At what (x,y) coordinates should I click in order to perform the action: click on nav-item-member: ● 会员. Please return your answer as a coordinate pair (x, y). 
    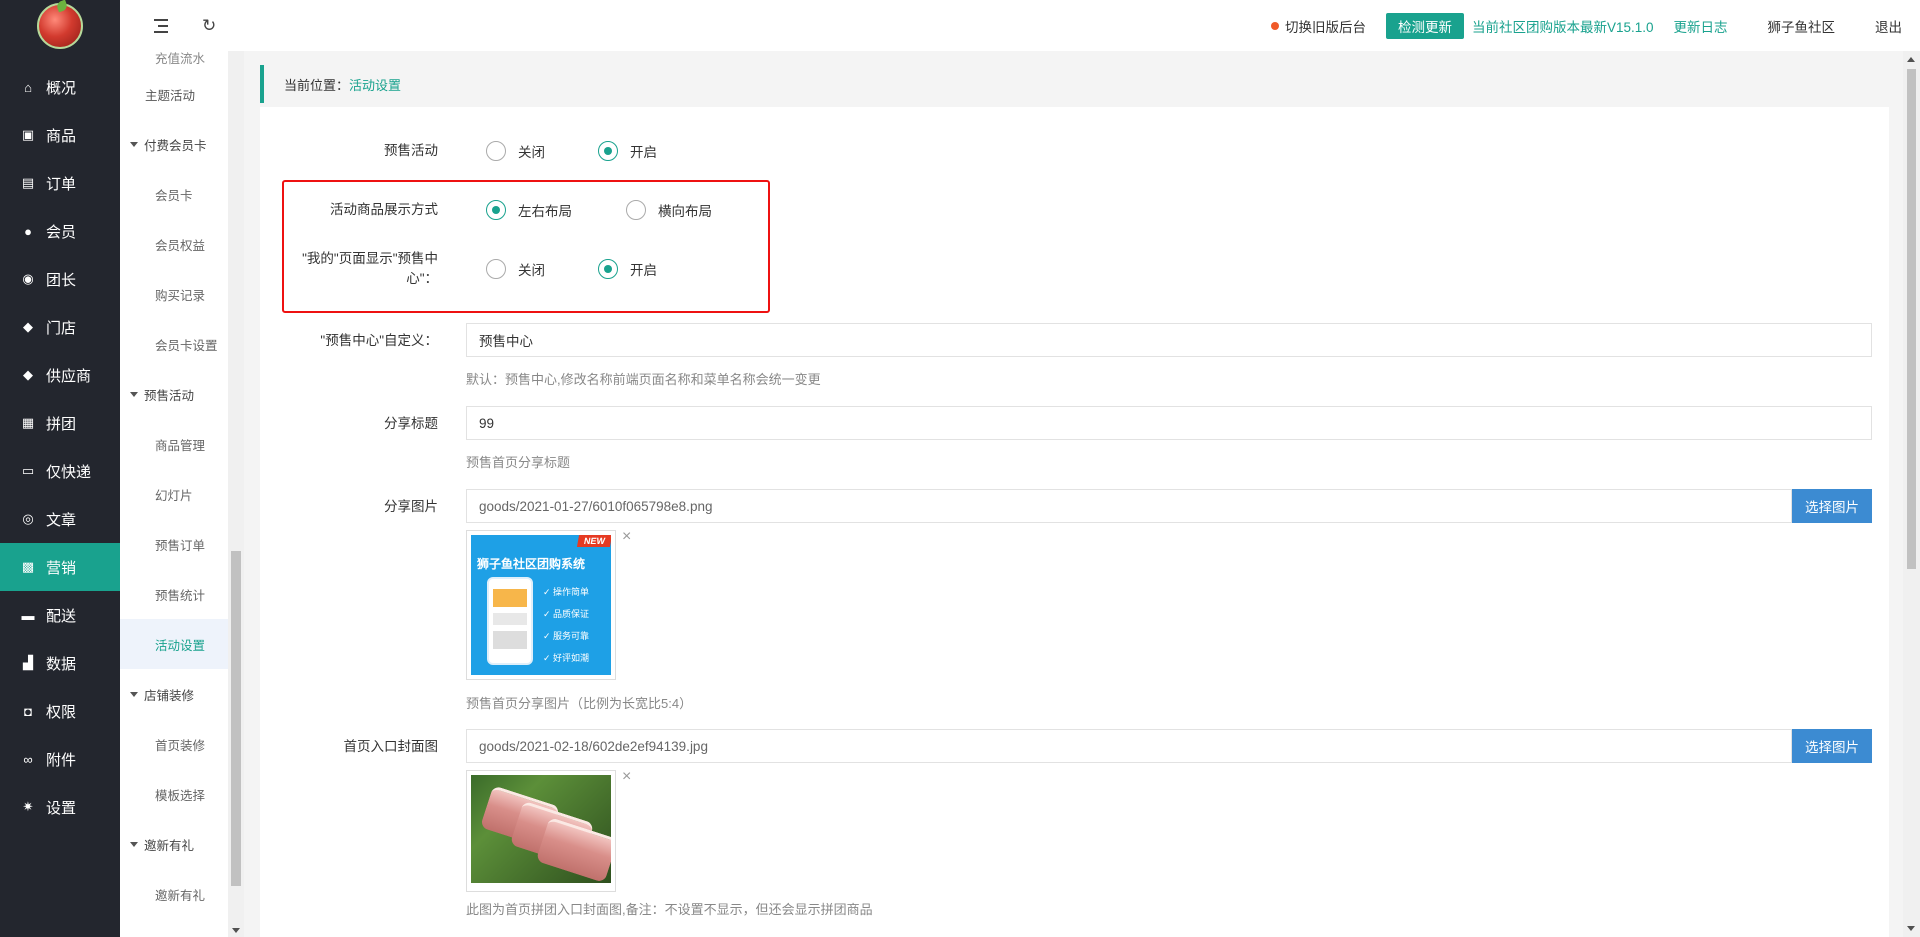
    Looking at the image, I should click on (60, 231).